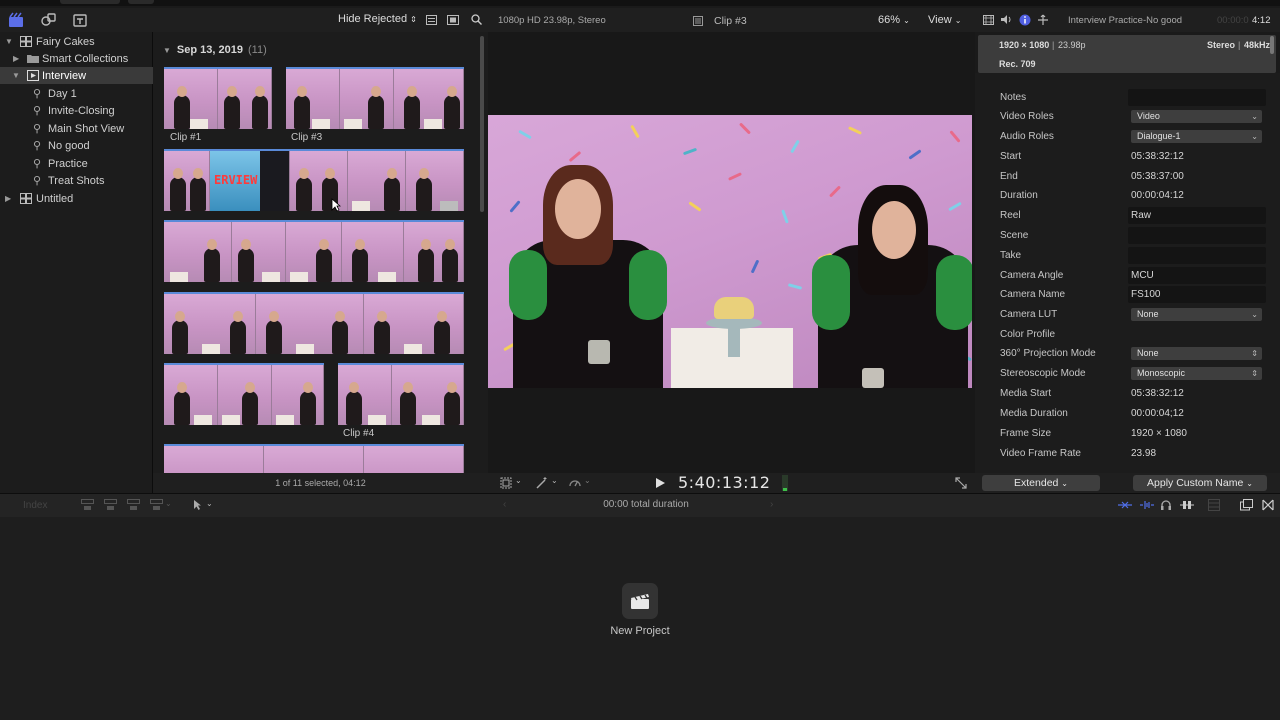 The height and width of the screenshot is (720, 1280). I want to click on folder-icon, so click(33, 59).